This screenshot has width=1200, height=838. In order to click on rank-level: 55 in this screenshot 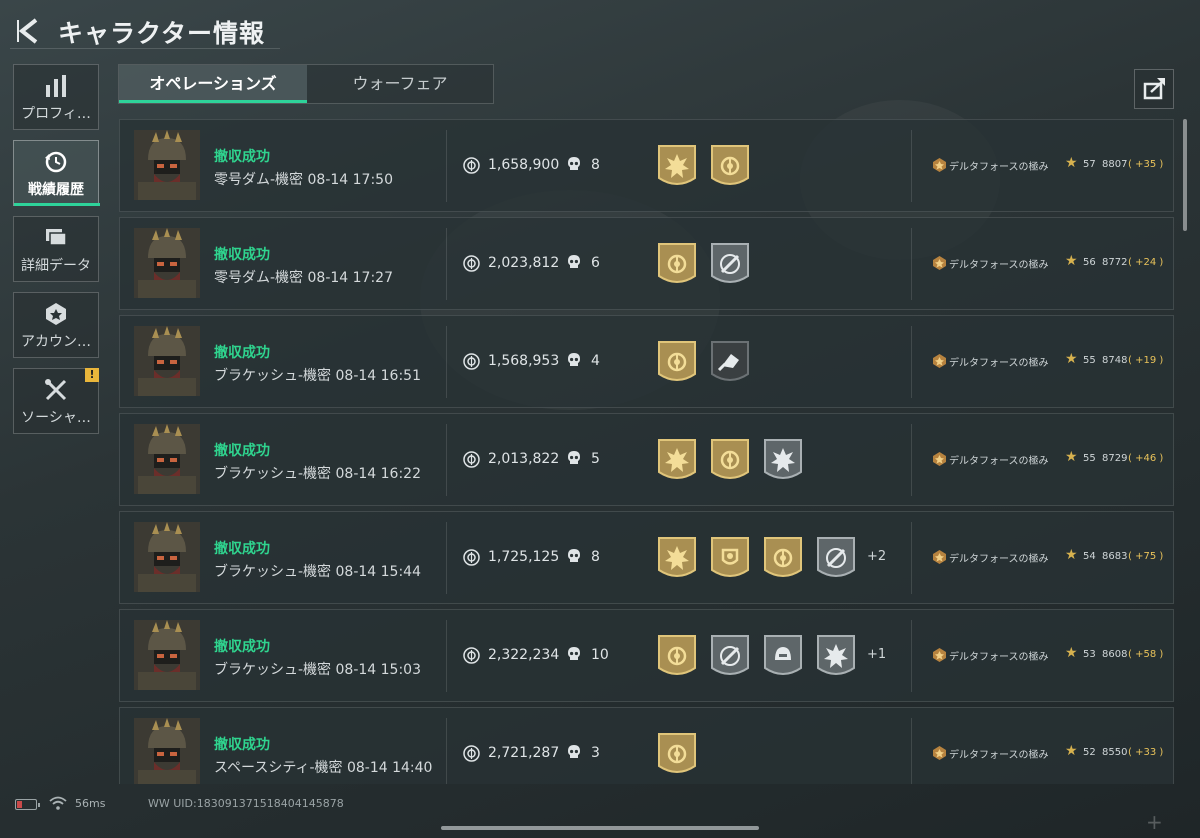, I will do `click(1089, 360)`.